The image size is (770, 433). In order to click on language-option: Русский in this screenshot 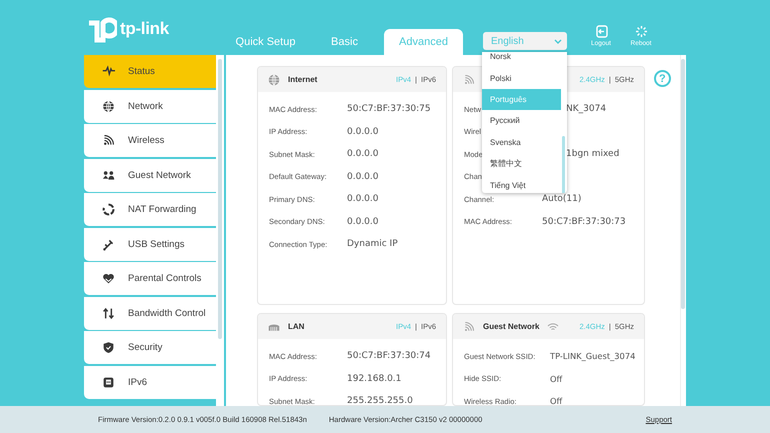, I will do `click(521, 121)`.